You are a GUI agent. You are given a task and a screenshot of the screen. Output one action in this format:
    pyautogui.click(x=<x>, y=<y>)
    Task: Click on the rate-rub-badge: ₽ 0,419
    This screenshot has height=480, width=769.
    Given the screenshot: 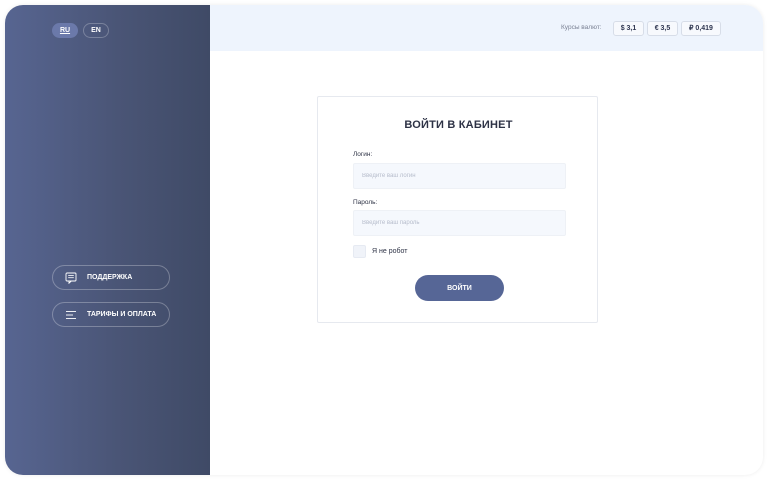 What is the action you would take?
    pyautogui.click(x=701, y=28)
    